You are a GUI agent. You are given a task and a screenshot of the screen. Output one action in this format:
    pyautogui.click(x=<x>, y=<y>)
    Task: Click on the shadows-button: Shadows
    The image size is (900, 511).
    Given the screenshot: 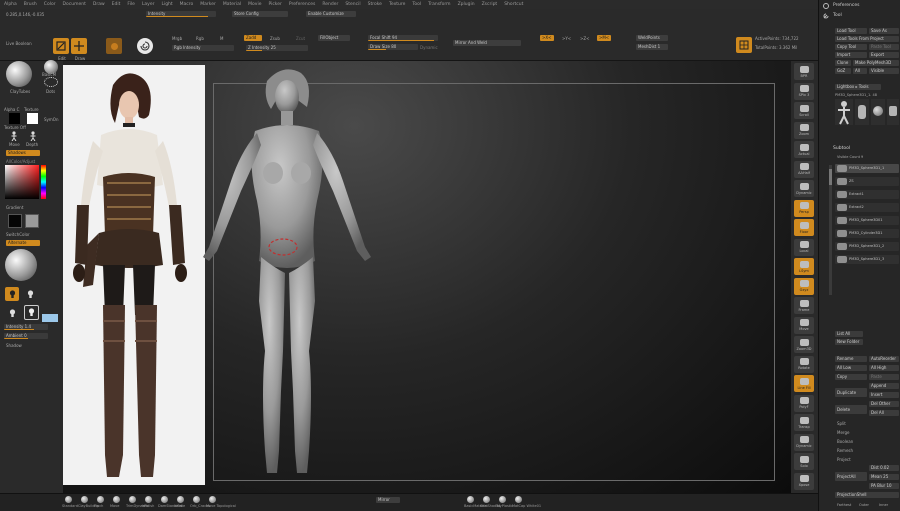 What is the action you would take?
    pyautogui.click(x=23, y=153)
    